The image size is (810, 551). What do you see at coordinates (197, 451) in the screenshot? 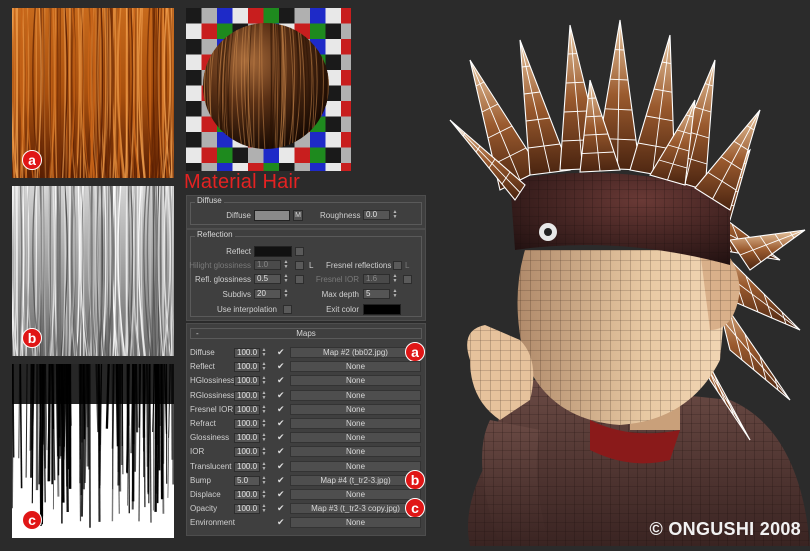
I see `map-row-label: IOR` at bounding box center [197, 451].